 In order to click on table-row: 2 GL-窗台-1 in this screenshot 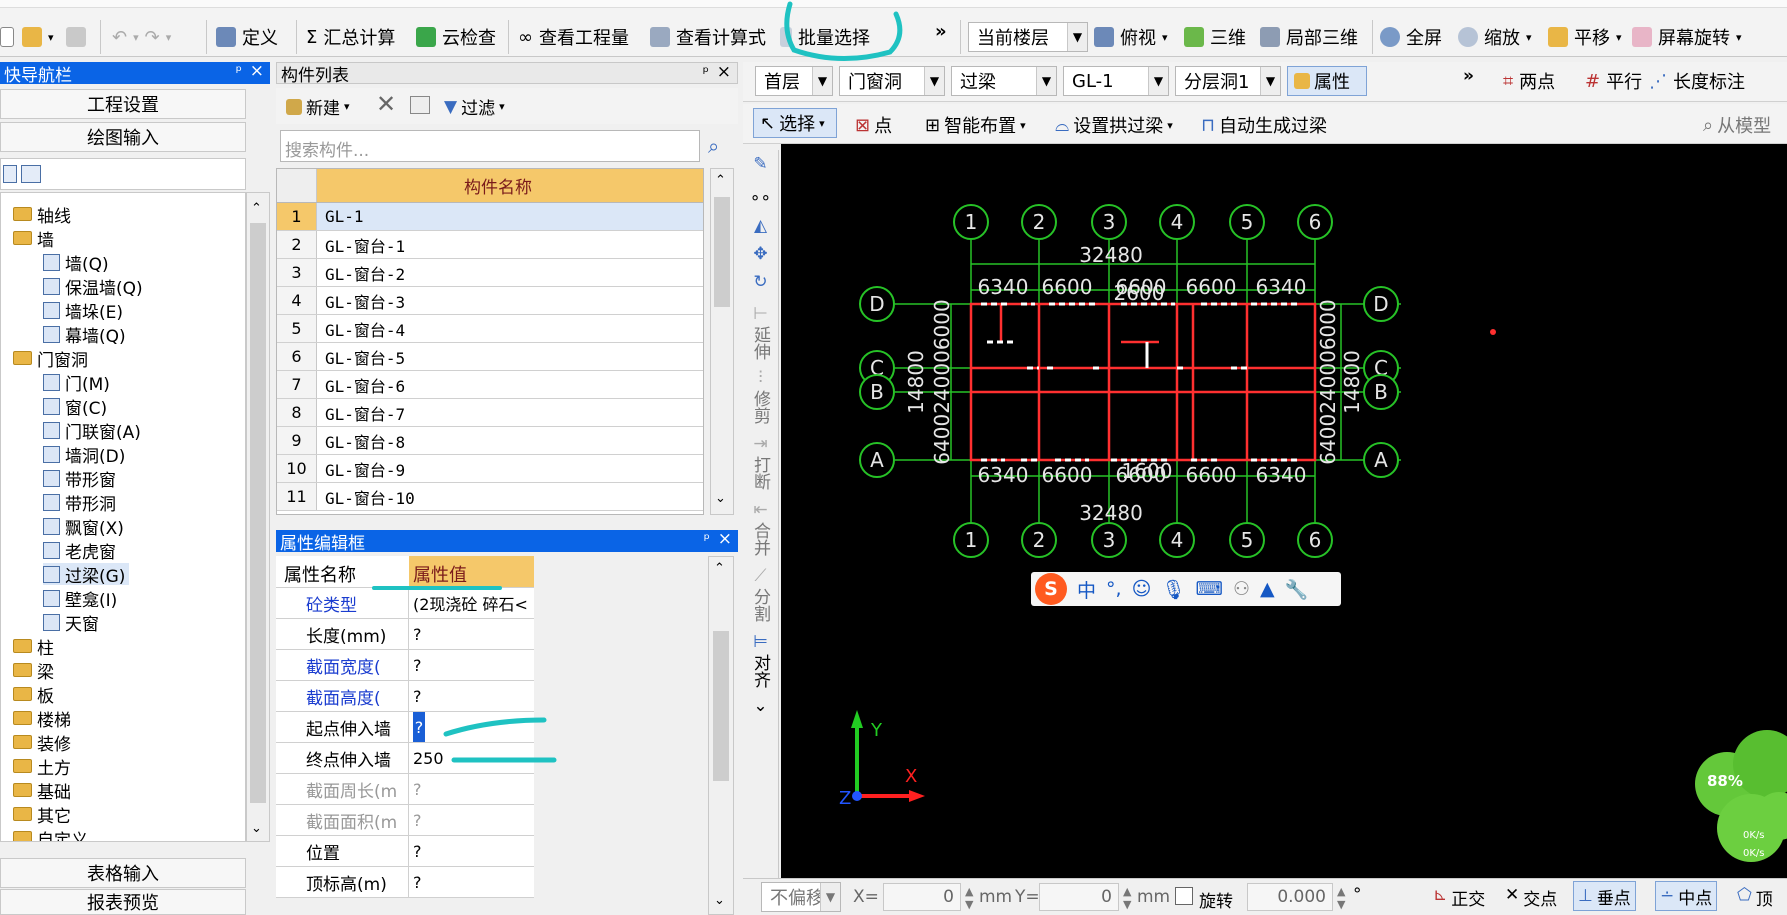, I will do `click(490, 245)`.